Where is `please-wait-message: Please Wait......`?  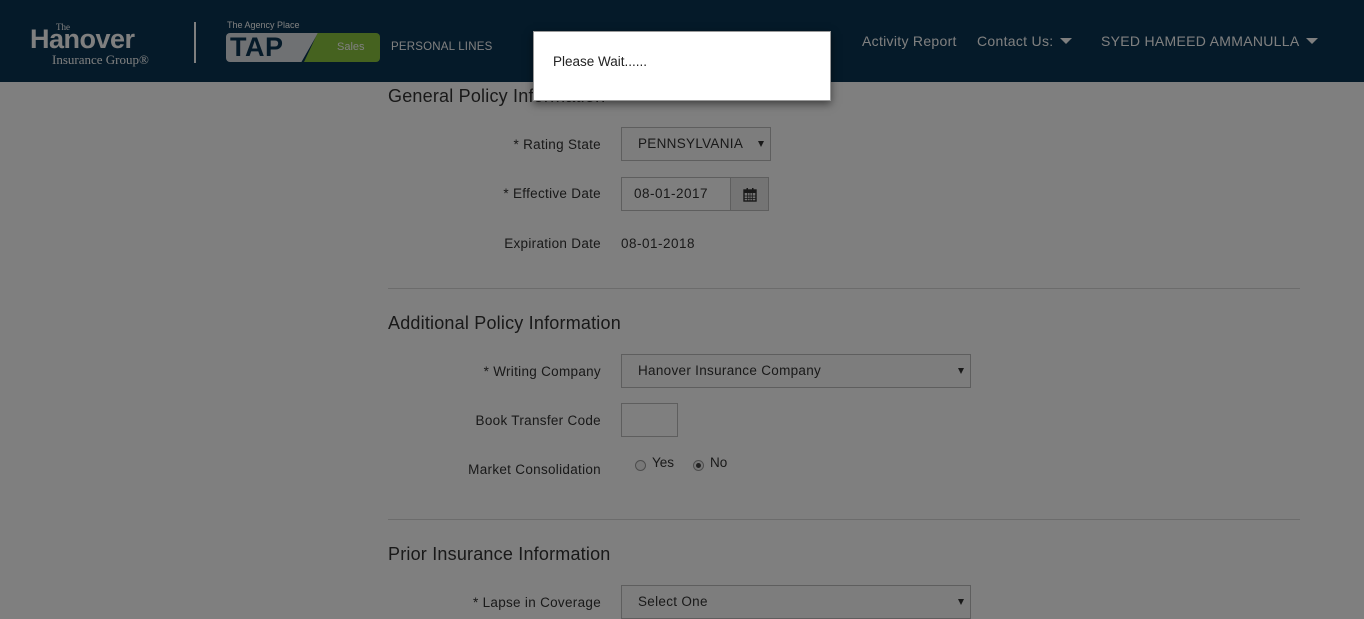
please-wait-message: Please Wait...... is located at coordinates (600, 61).